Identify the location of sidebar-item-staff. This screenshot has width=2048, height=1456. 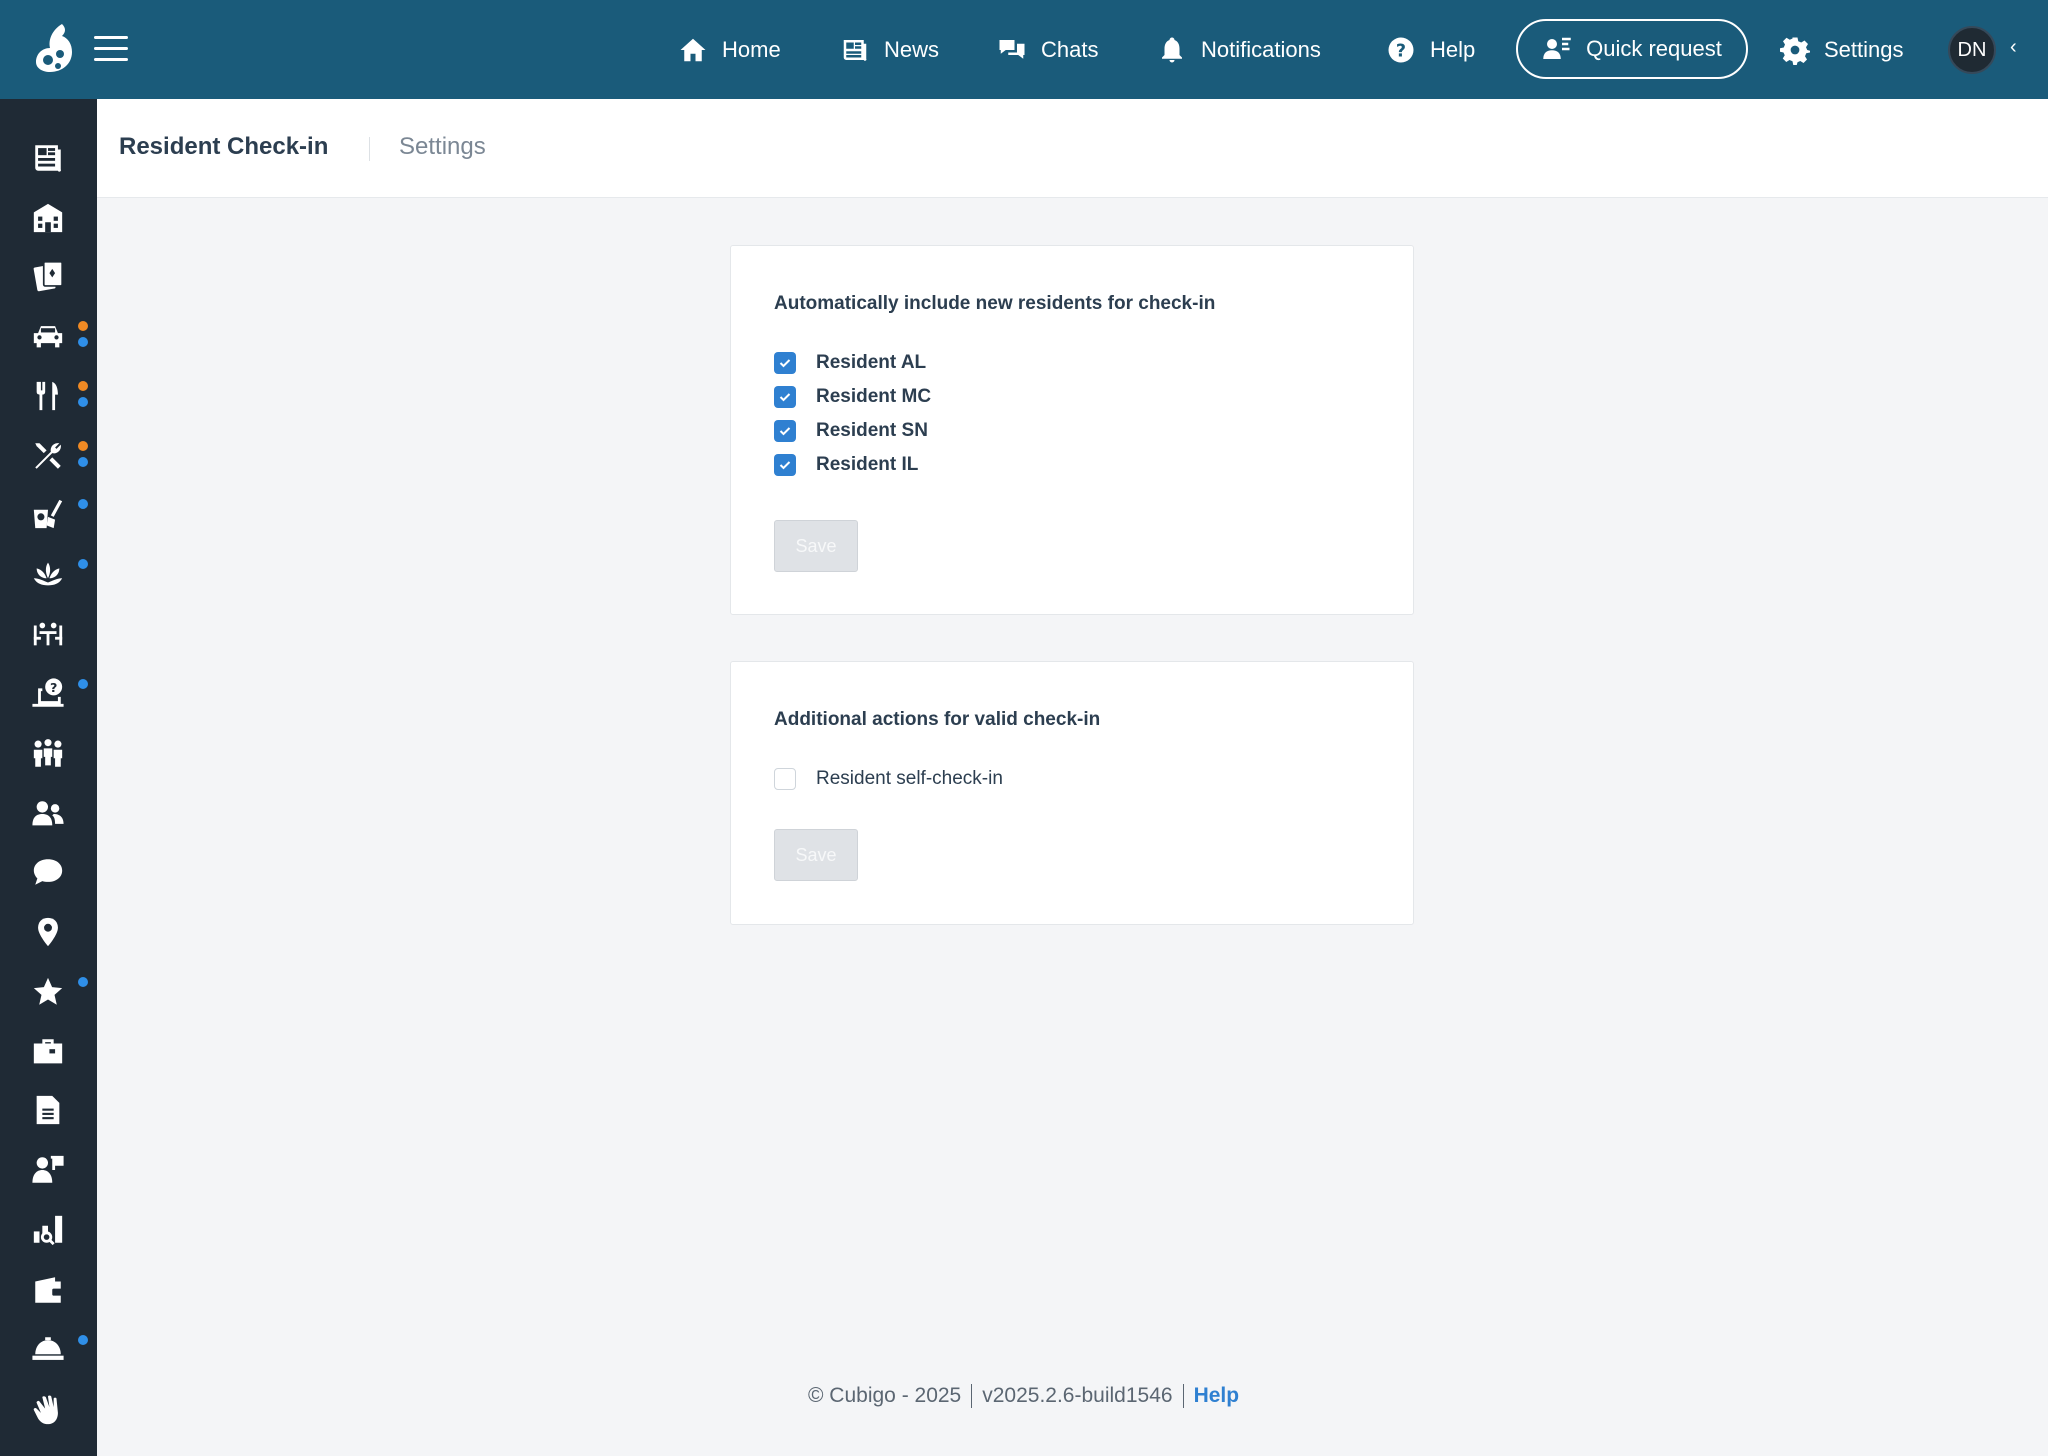
(48, 1169).